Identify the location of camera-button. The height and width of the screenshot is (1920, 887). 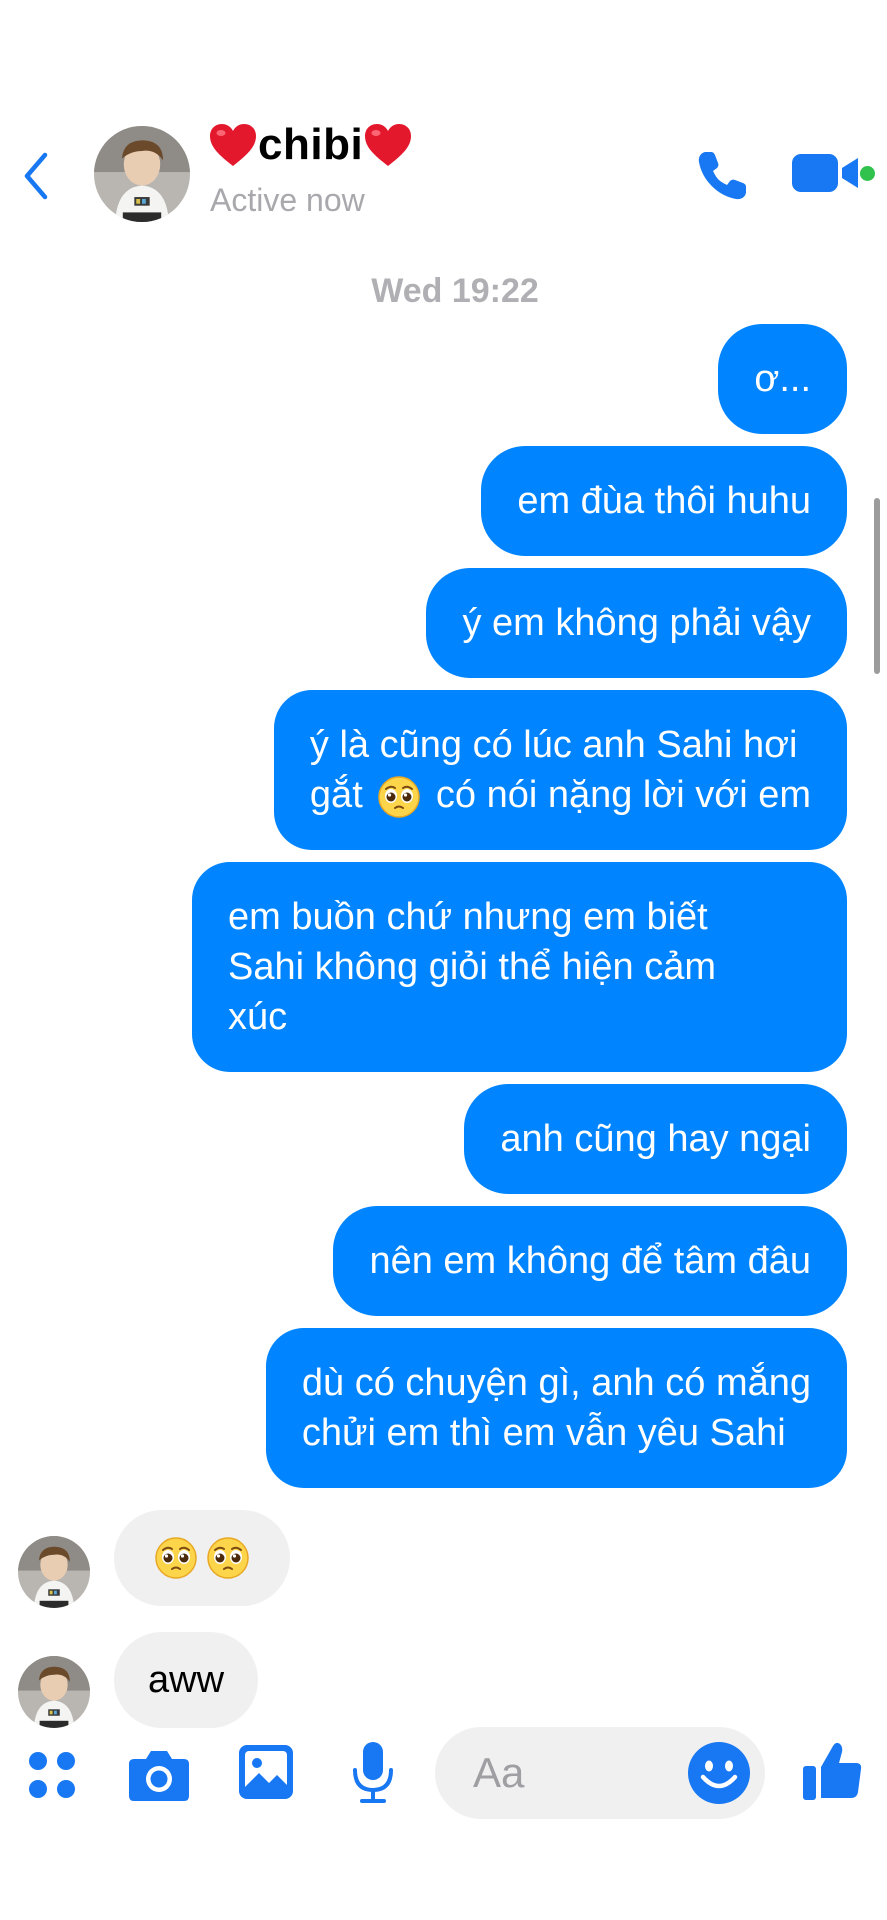
(159, 1775).